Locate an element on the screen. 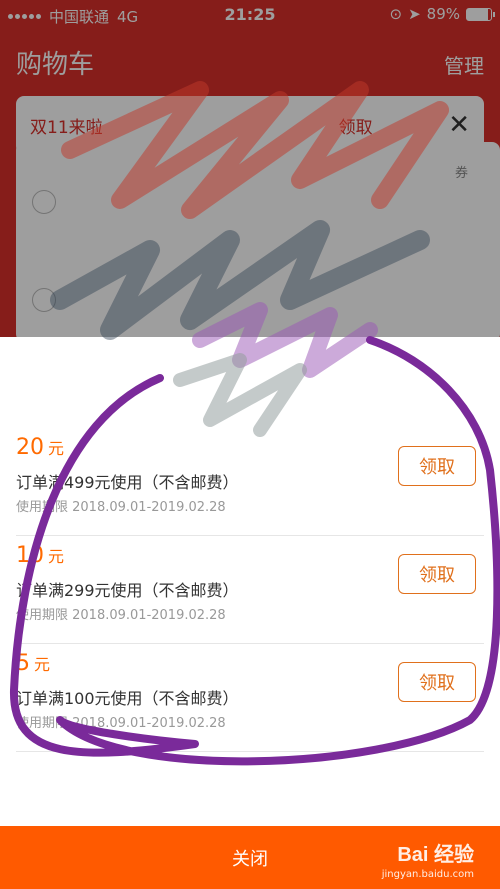 The width and height of the screenshot is (500, 889). close-button: 关闭 is located at coordinates (250, 858).